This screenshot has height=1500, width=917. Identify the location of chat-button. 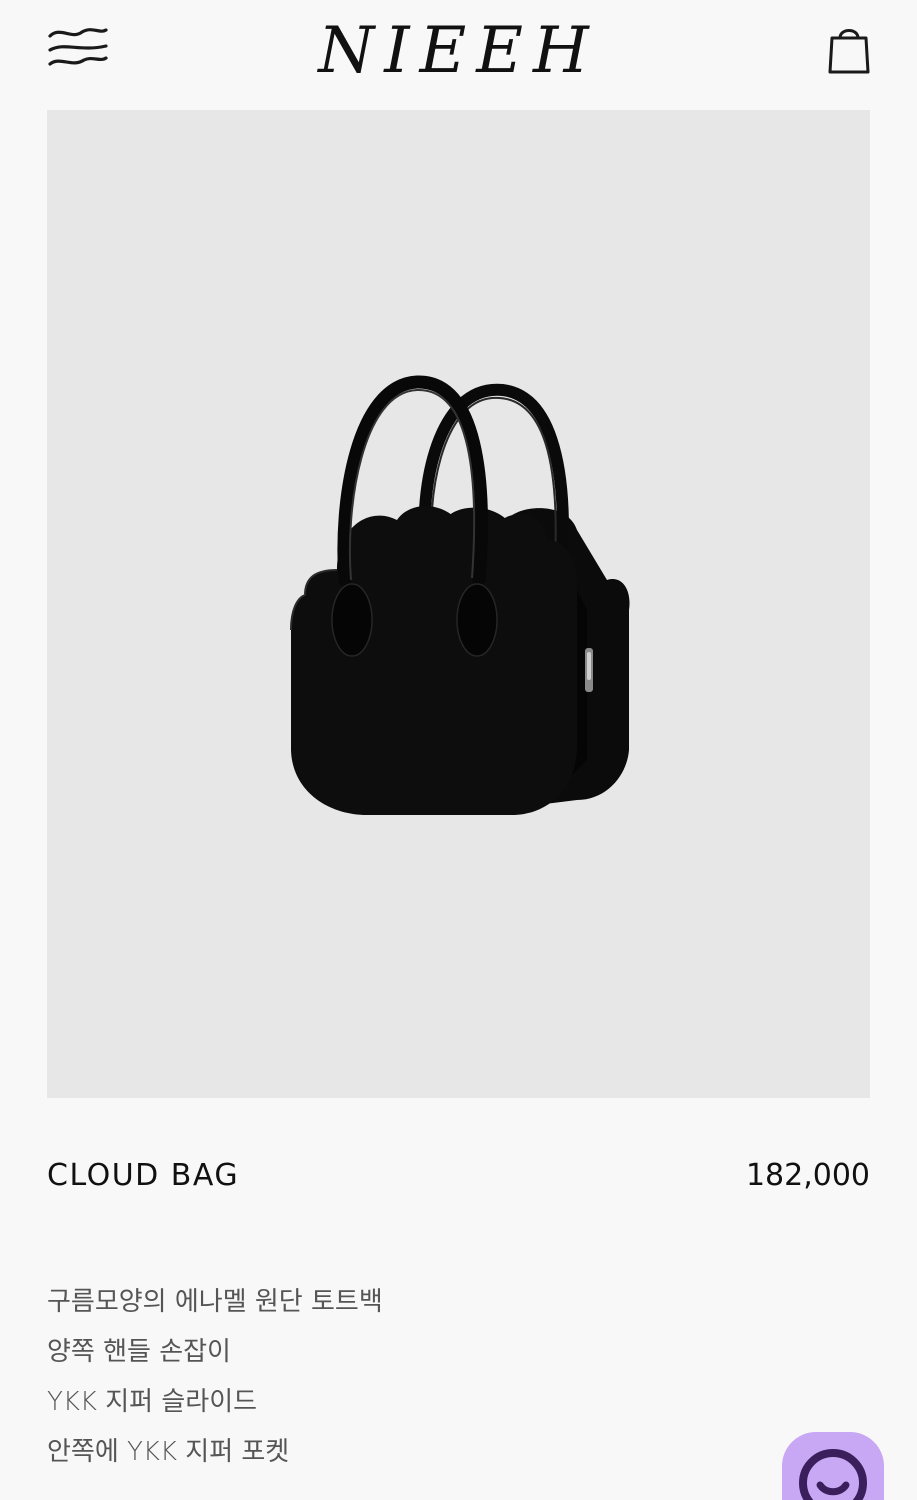
(833, 1466).